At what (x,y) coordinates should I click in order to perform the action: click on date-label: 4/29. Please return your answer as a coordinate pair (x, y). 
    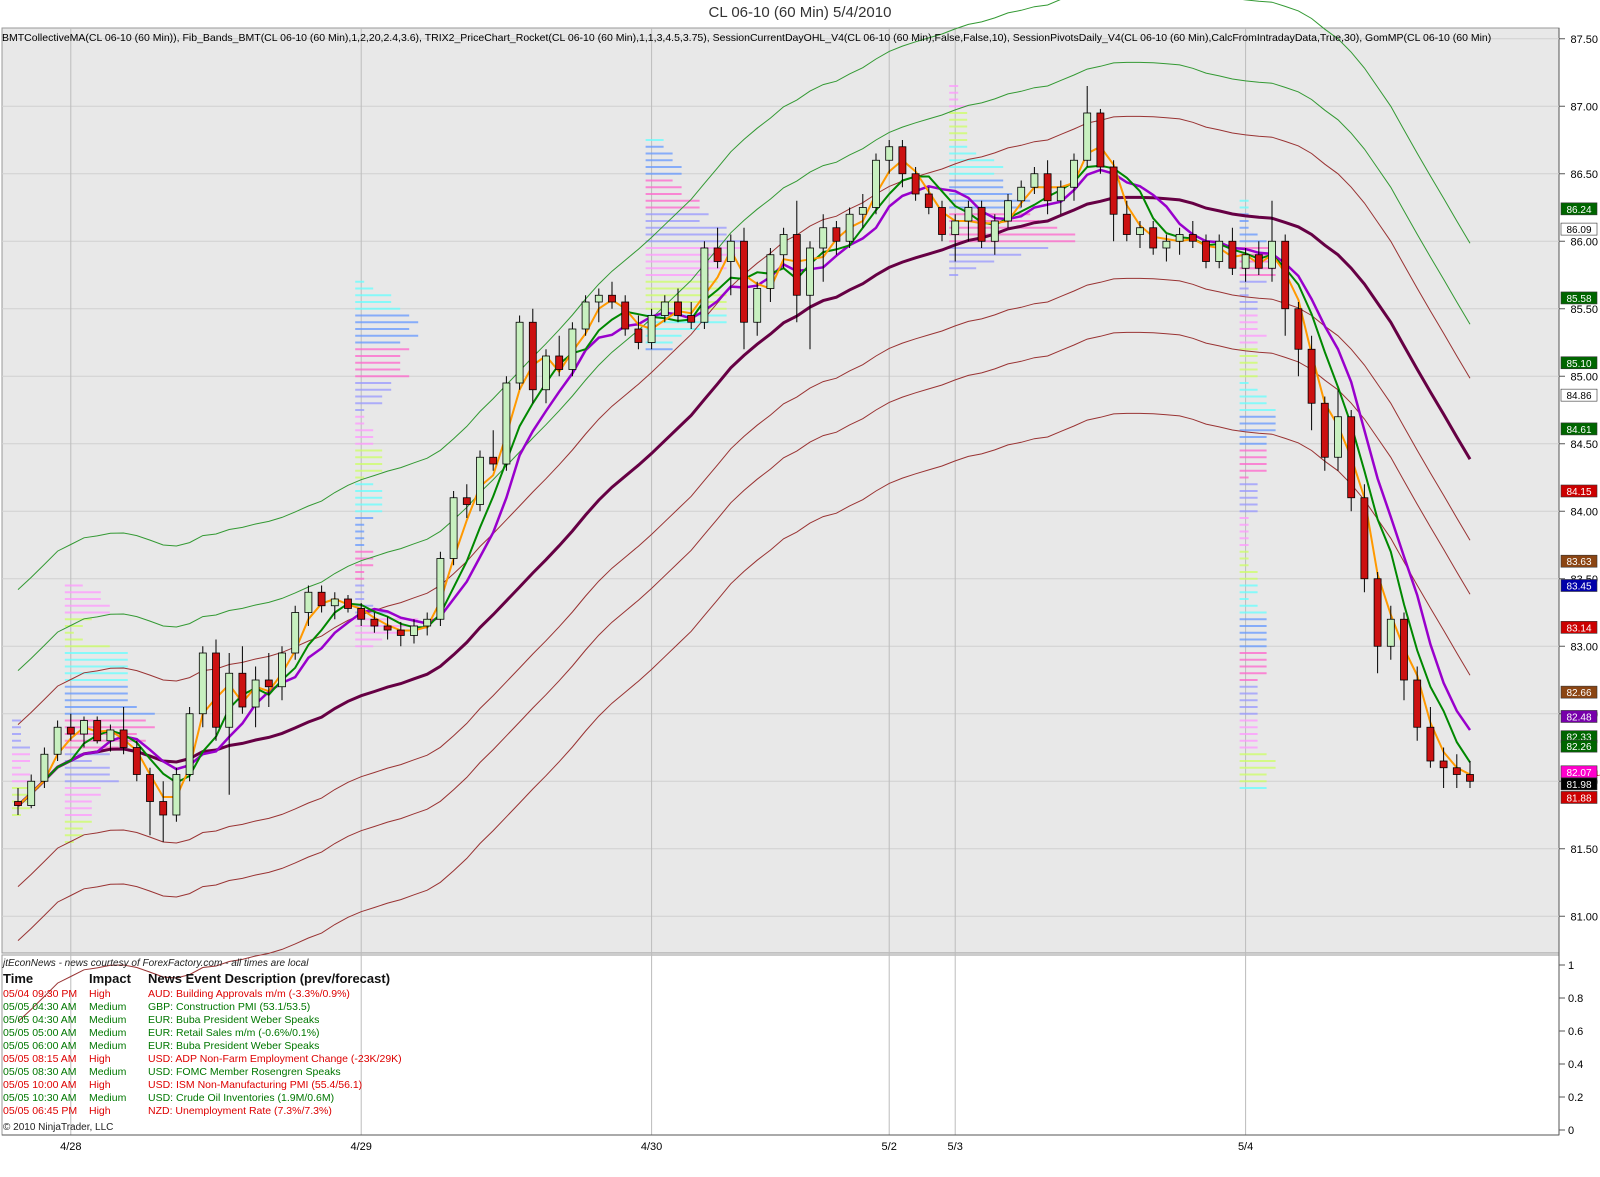
    Looking at the image, I should click on (360, 1147).